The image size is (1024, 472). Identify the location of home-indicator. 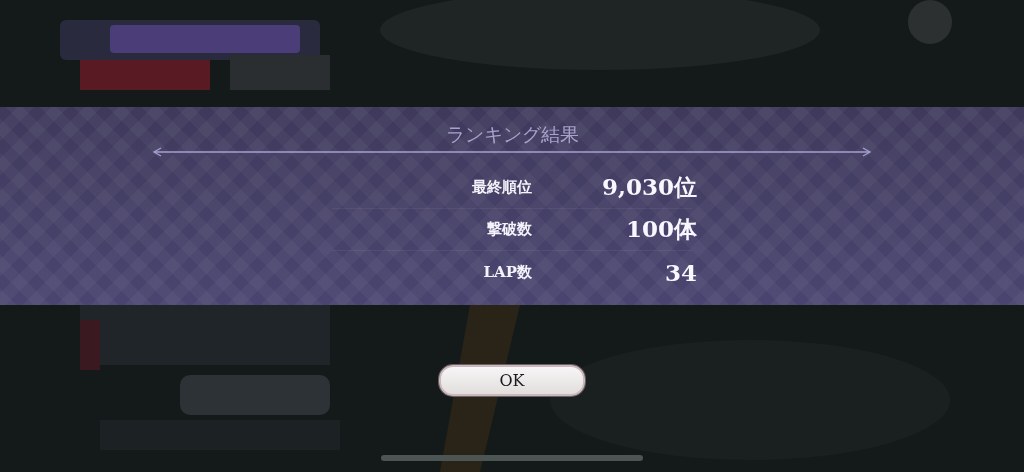
(512, 458).